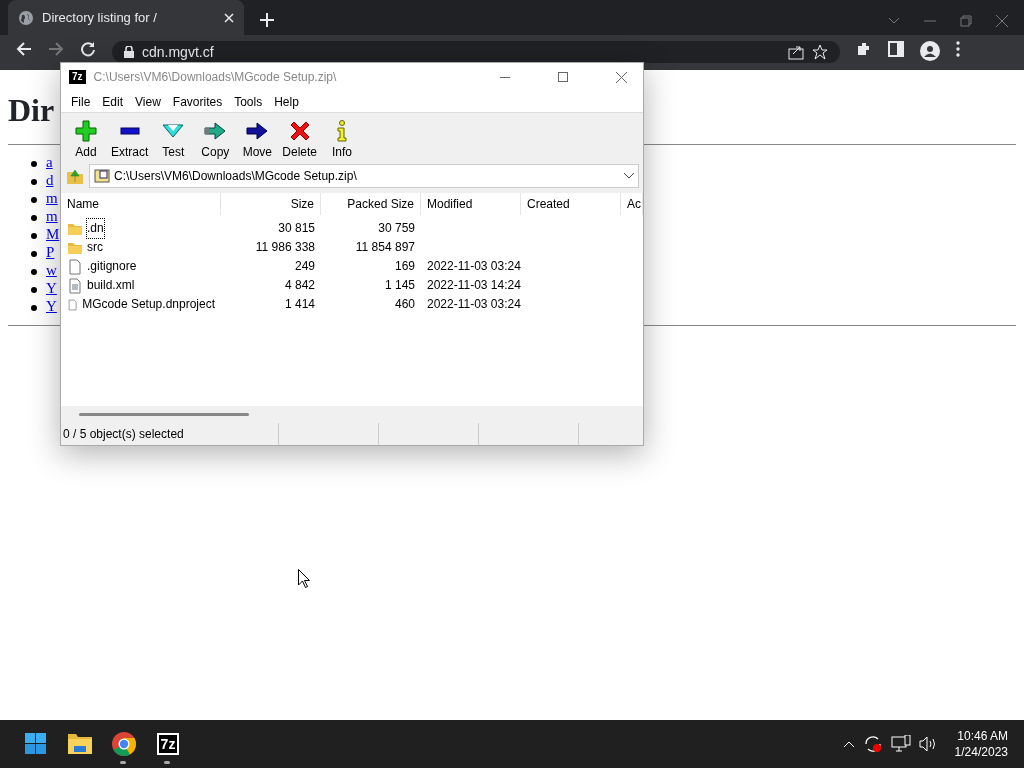 The width and height of the screenshot is (1024, 768). Describe the element at coordinates (364, 176) in the screenshot. I see `path-field: C:\Users\VM6\Downloads\MGcode Setup.zip\` at that location.